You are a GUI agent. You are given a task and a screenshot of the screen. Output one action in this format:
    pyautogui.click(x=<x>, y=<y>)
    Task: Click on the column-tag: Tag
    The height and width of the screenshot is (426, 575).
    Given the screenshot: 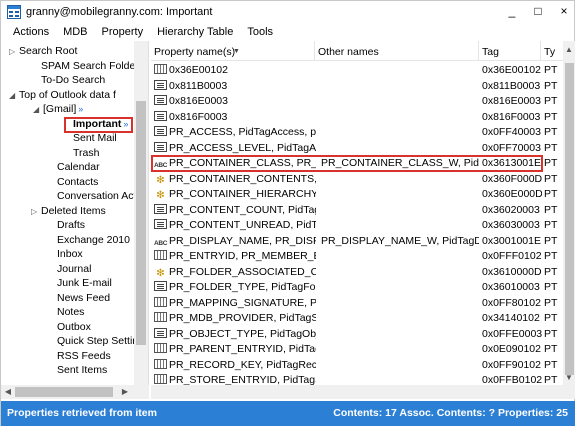 What is the action you would take?
    pyautogui.click(x=510, y=51)
    